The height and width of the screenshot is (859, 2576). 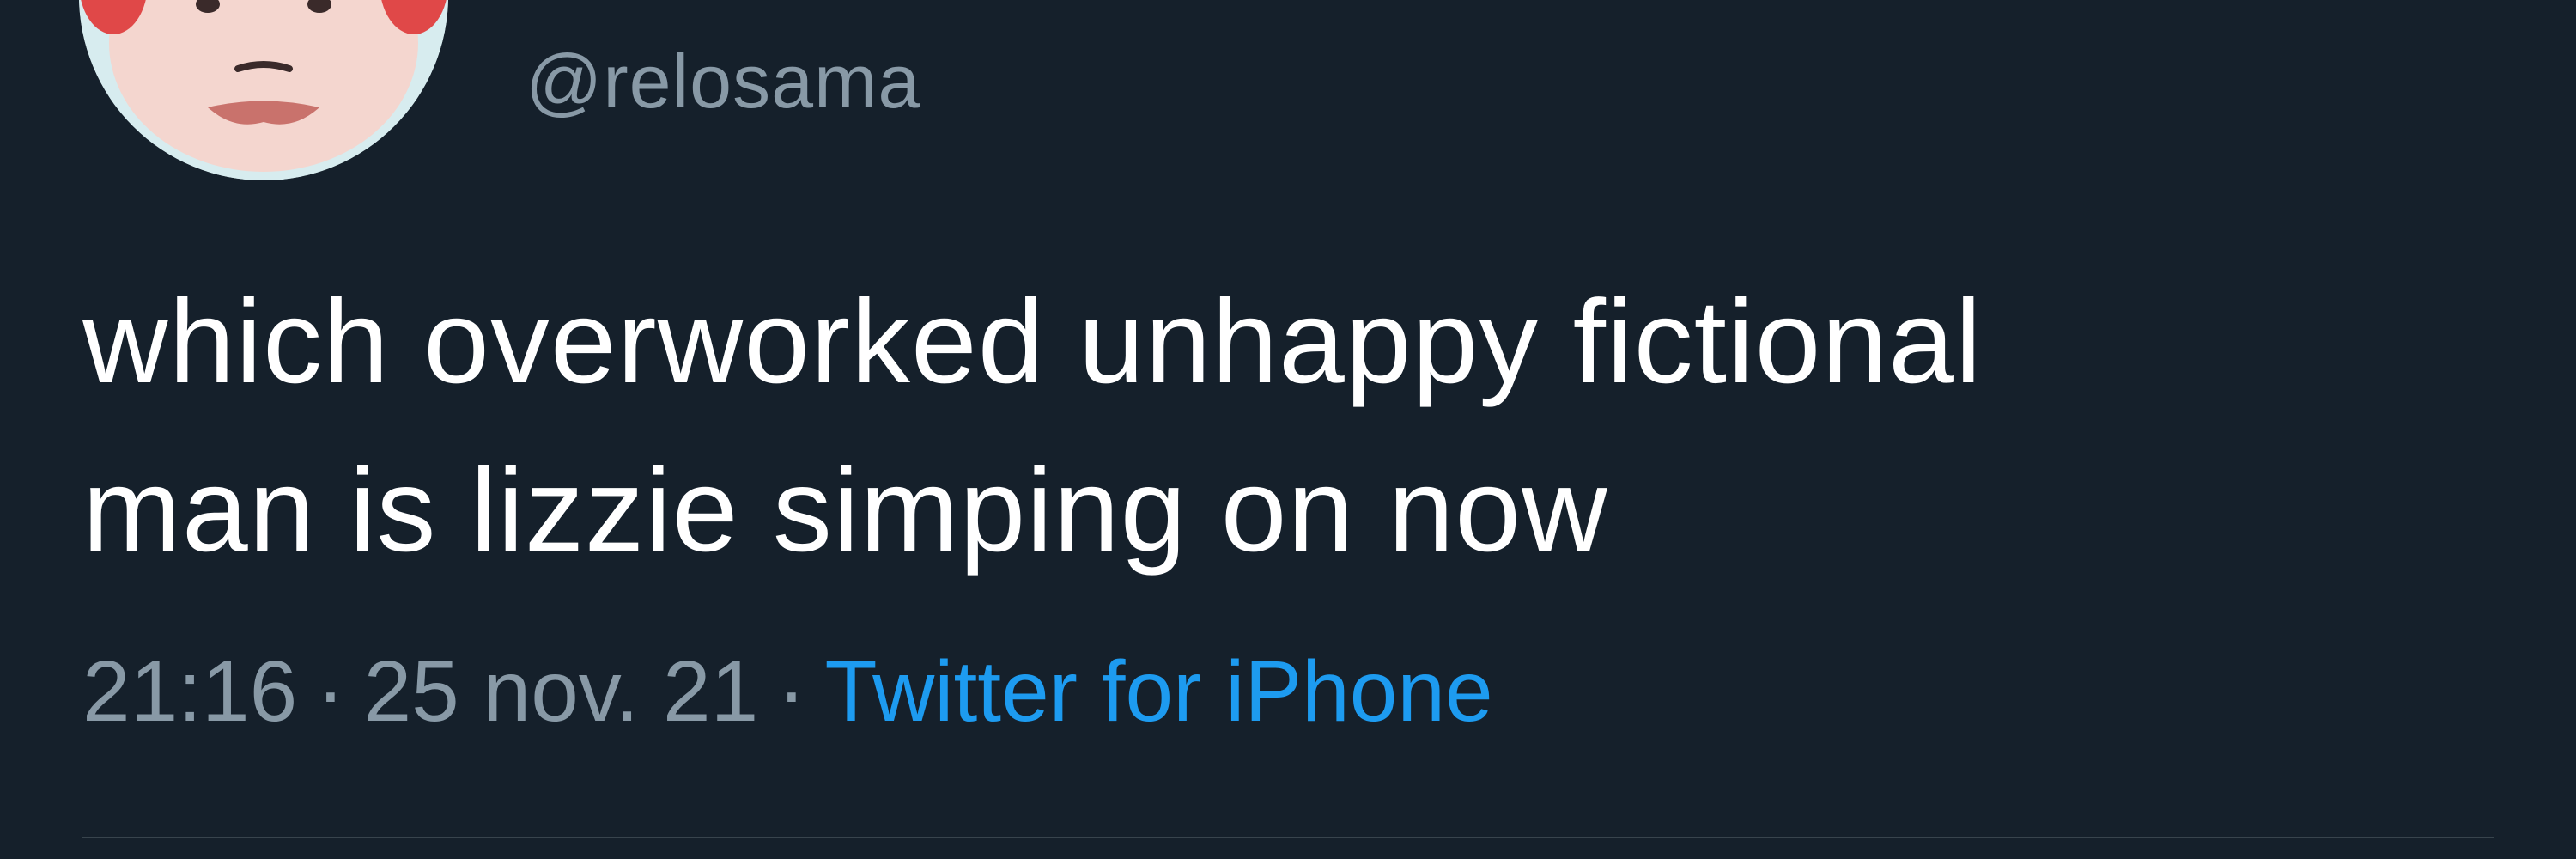 I want to click on tweet-date: 25 nov. 21, so click(x=561, y=692).